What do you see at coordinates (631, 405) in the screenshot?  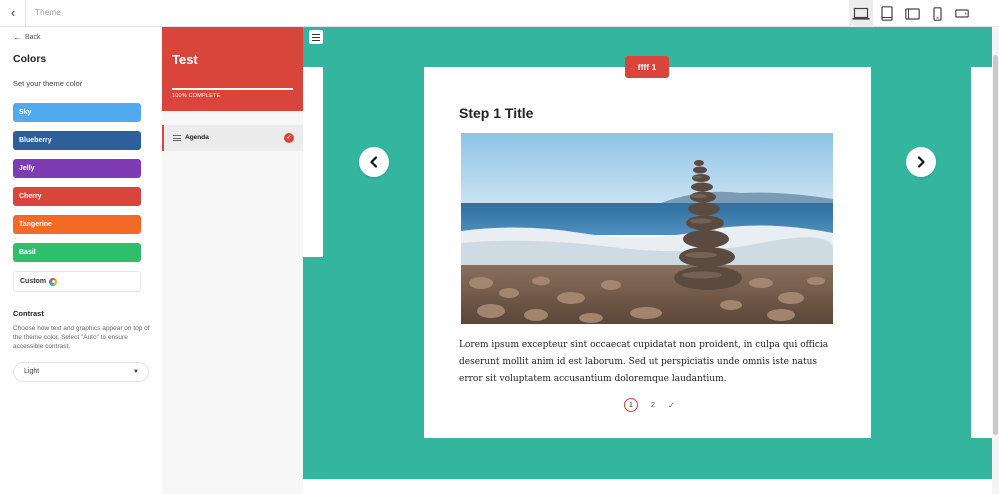 I see `page-indicator-1: 1` at bounding box center [631, 405].